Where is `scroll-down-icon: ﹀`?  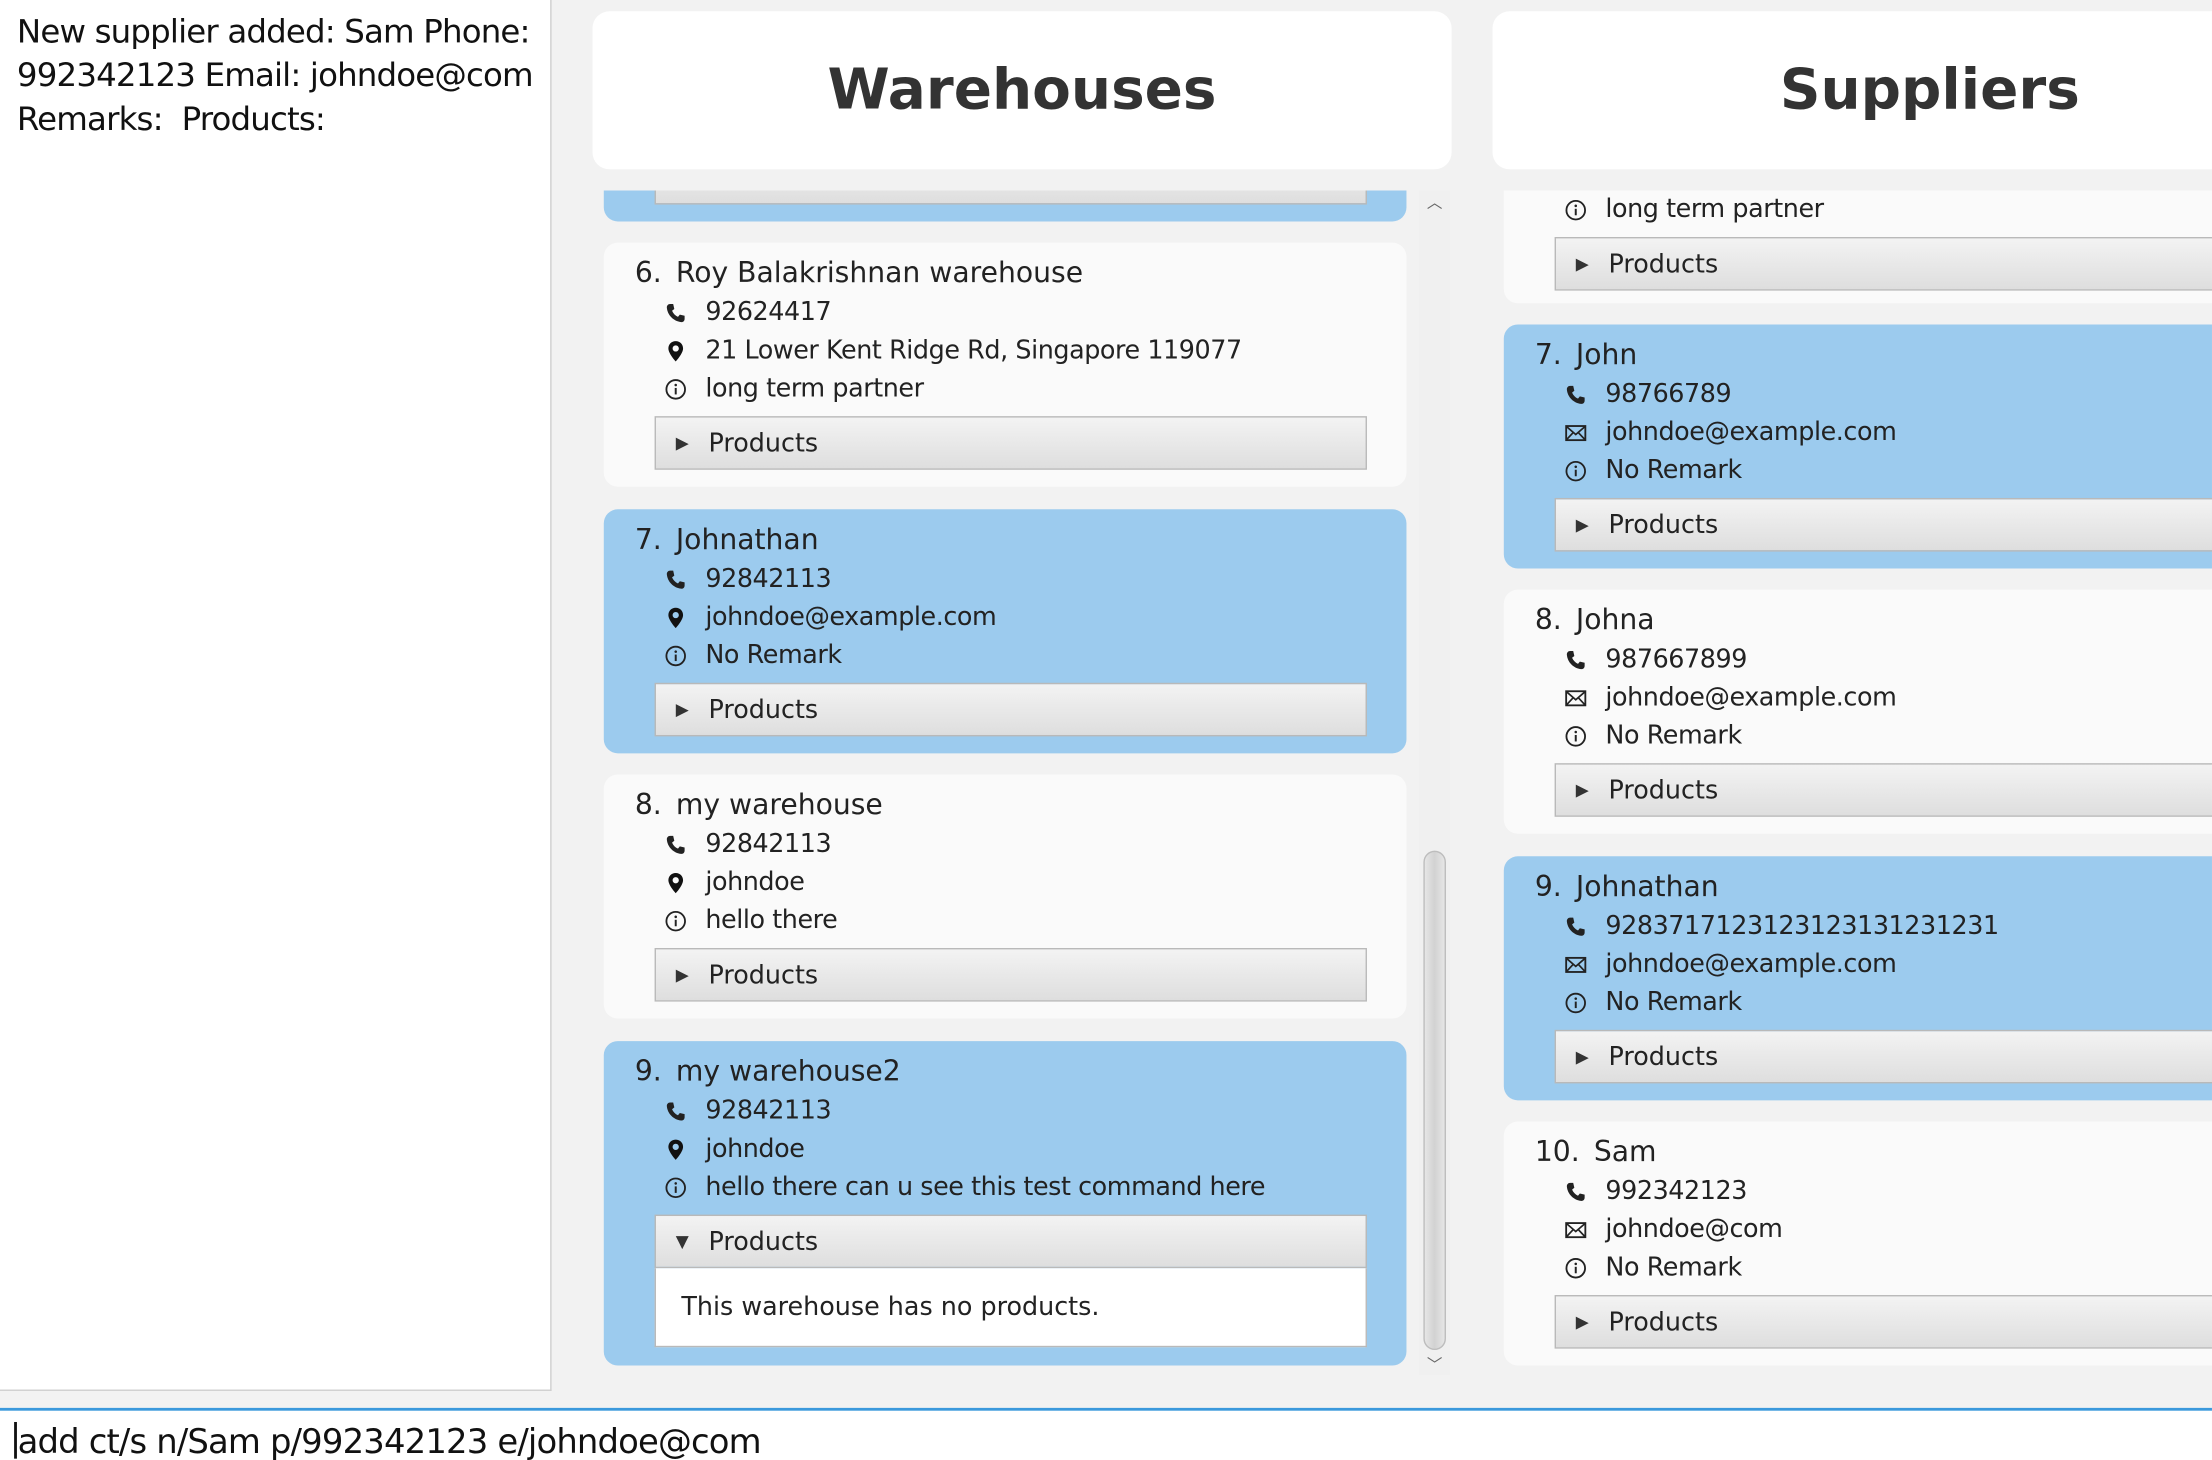
scroll-down-icon: ﹀ is located at coordinates (1434, 1364).